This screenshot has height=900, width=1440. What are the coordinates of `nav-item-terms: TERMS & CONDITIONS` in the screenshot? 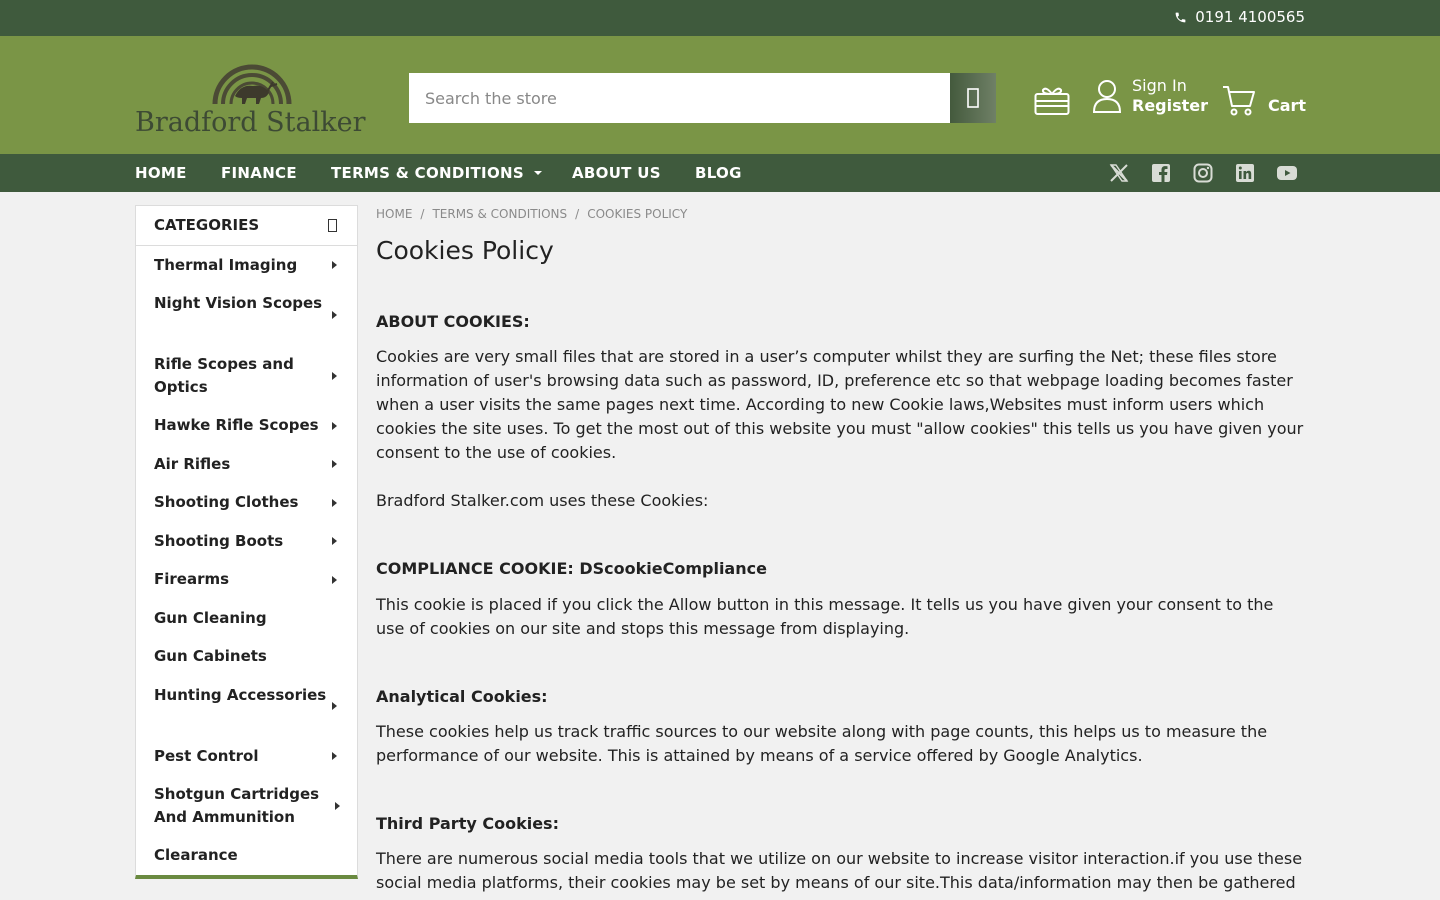 It's located at (437, 173).